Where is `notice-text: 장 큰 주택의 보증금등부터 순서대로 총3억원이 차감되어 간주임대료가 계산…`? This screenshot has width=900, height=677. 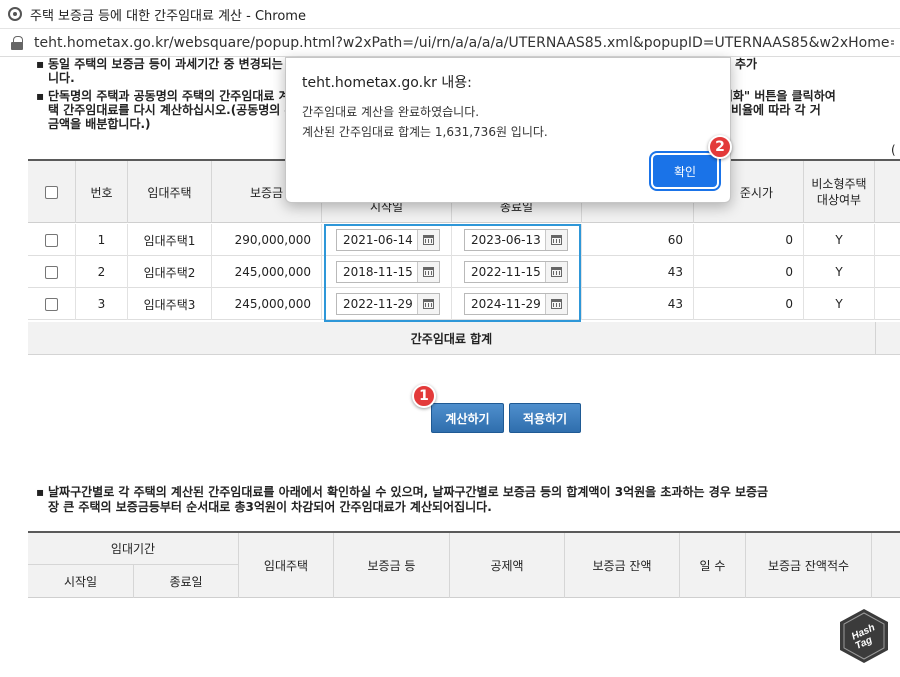
notice-text: 장 큰 주택의 보증금등부터 순서대로 총3억원이 차감되어 간주임대료가 계산… is located at coordinates (270, 507).